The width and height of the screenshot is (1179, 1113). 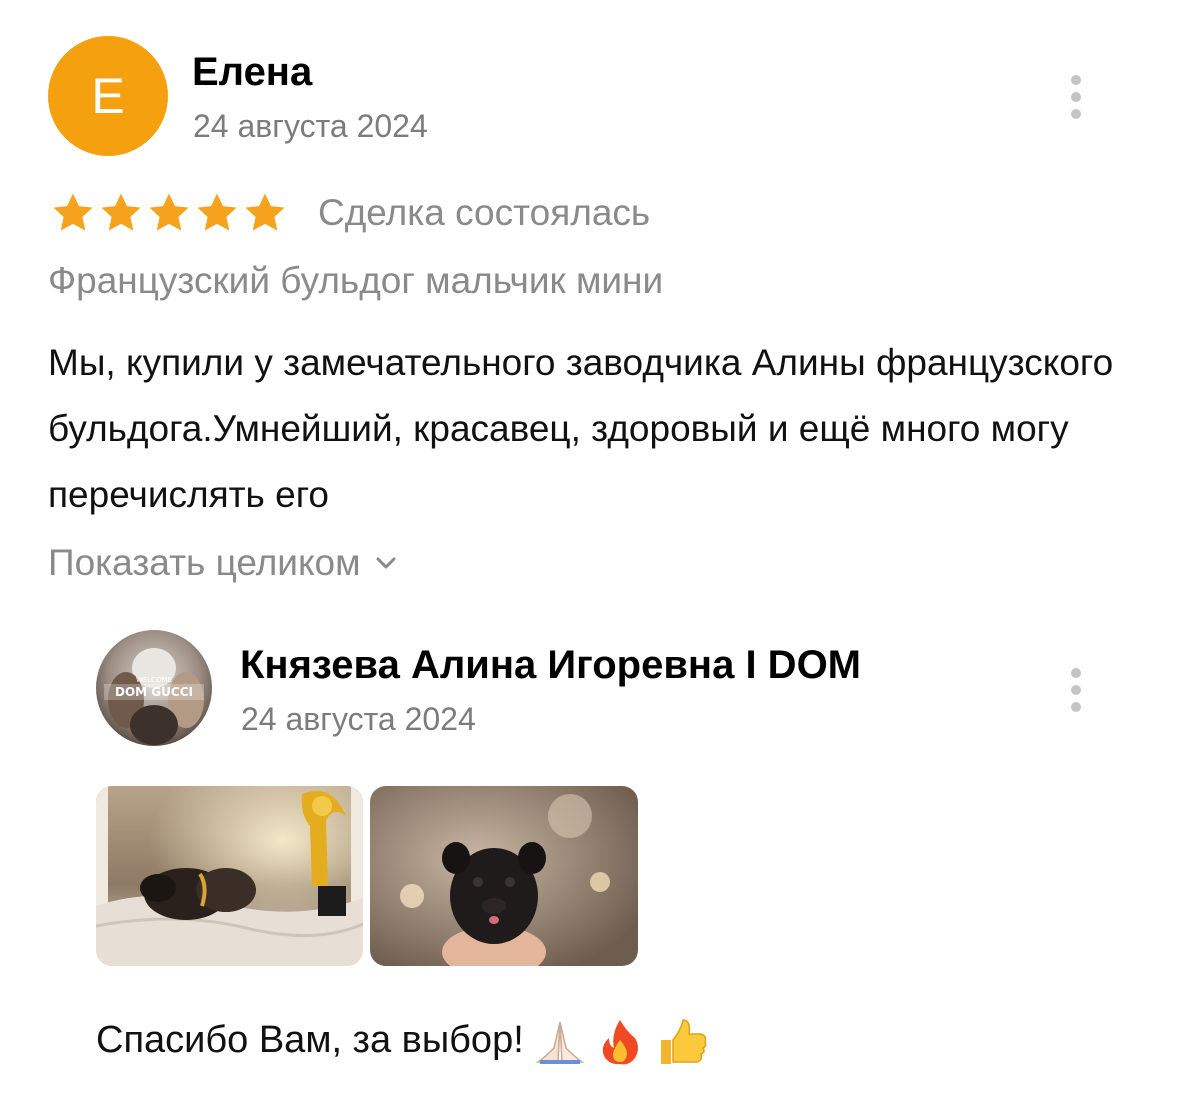 What do you see at coordinates (310, 1040) in the screenshot?
I see `reply-text: Спасибо Вам, за выбор!` at bounding box center [310, 1040].